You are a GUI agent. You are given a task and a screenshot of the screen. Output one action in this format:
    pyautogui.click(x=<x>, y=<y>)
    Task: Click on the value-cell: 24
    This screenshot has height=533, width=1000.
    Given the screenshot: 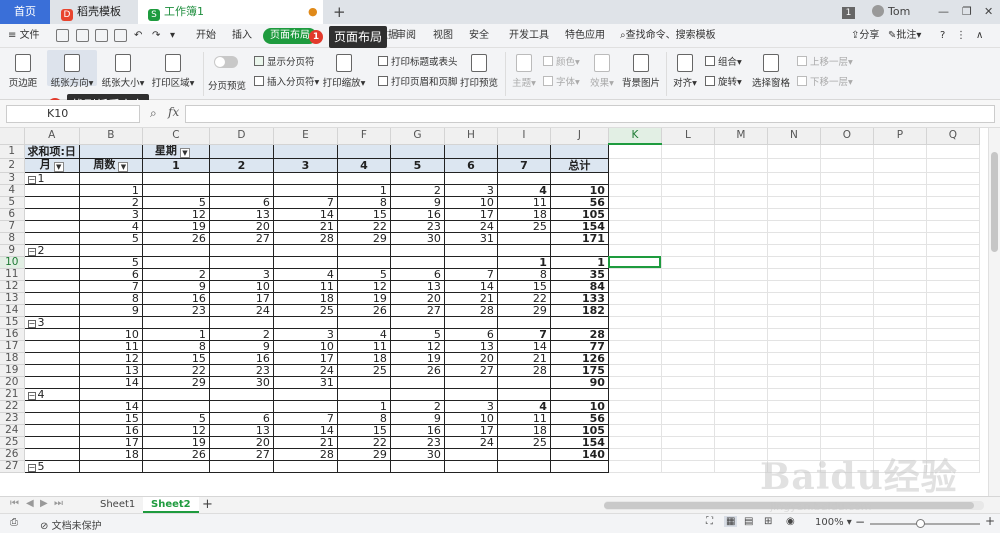 What is the action you would take?
    pyautogui.click(x=471, y=226)
    